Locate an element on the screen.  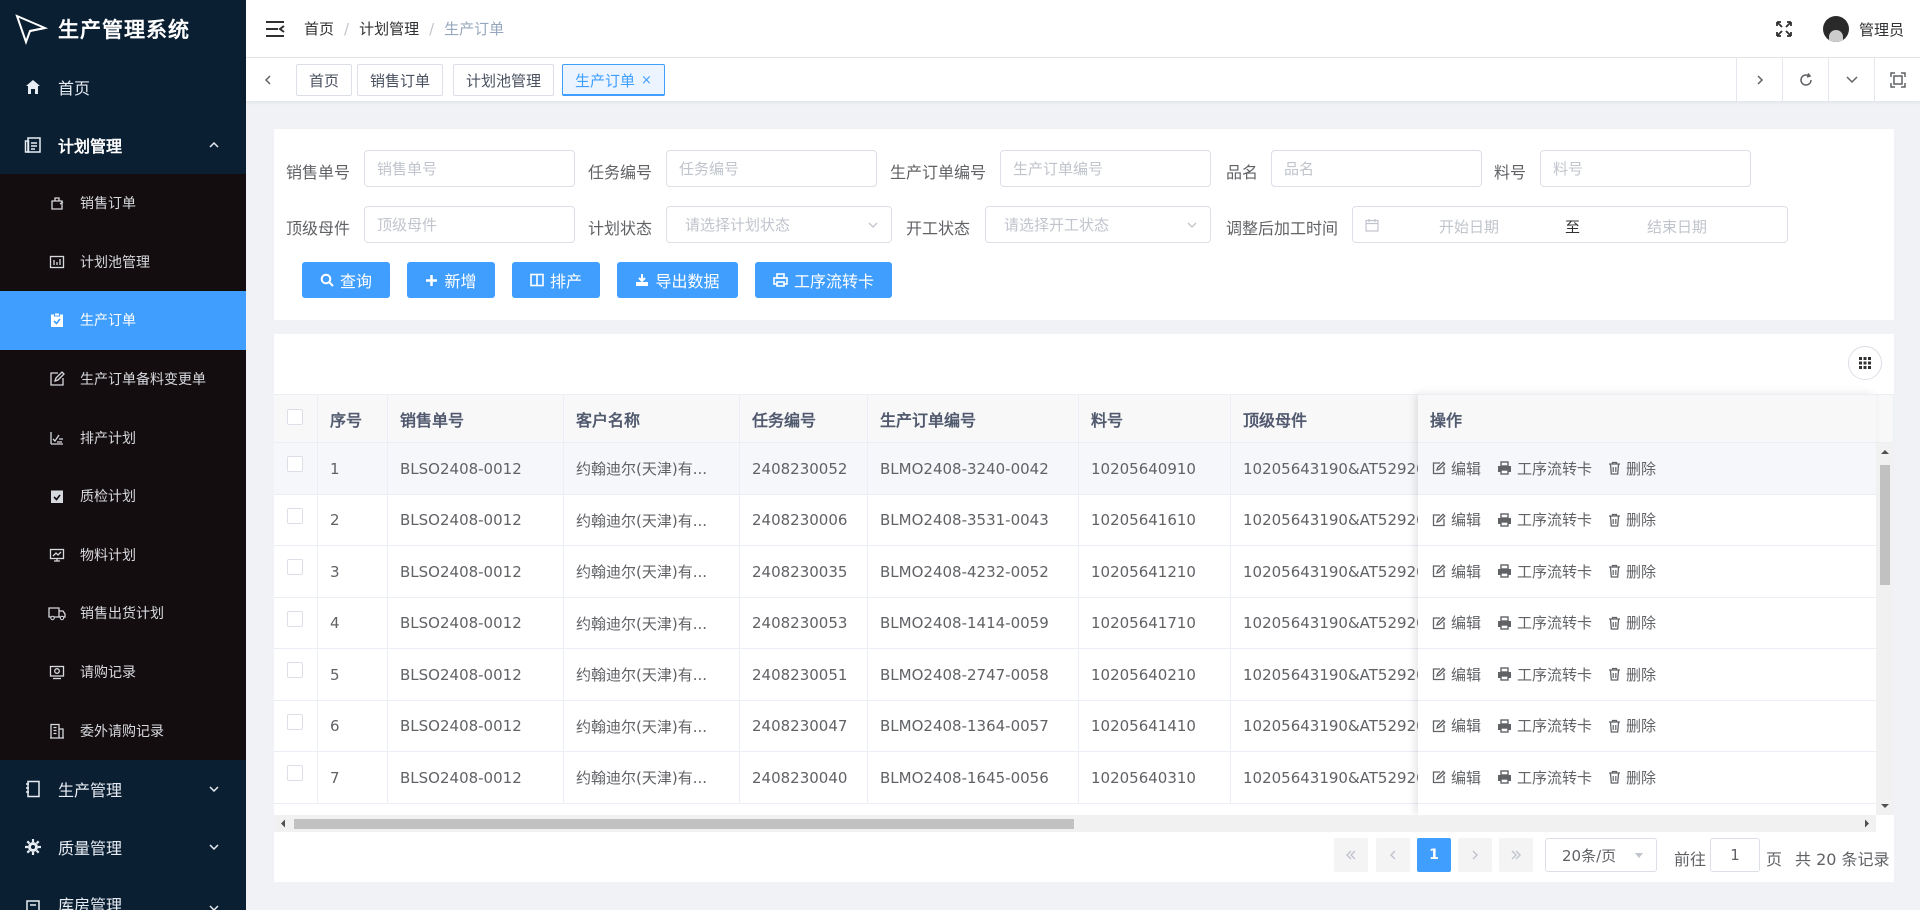
process-card-button: 工序流转卡 is located at coordinates (823, 280).